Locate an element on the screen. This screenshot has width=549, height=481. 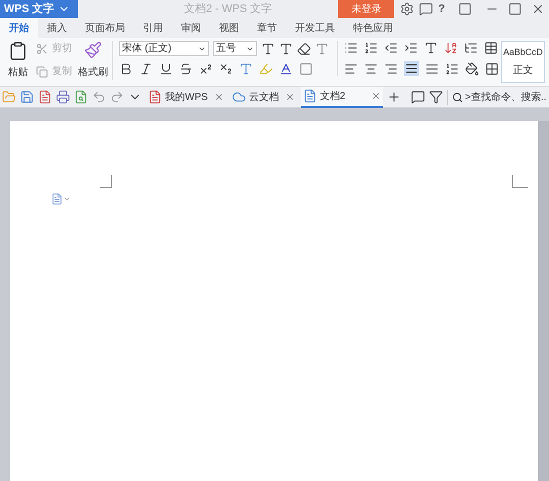
ribbon-tab: 引用 is located at coordinates (153, 28).